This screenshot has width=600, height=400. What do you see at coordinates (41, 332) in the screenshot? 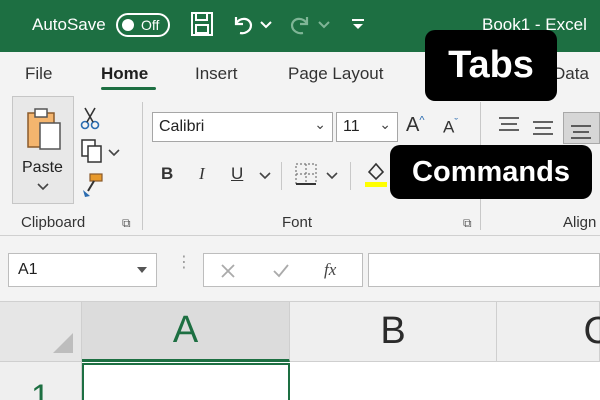
I see `select-all-corner` at bounding box center [41, 332].